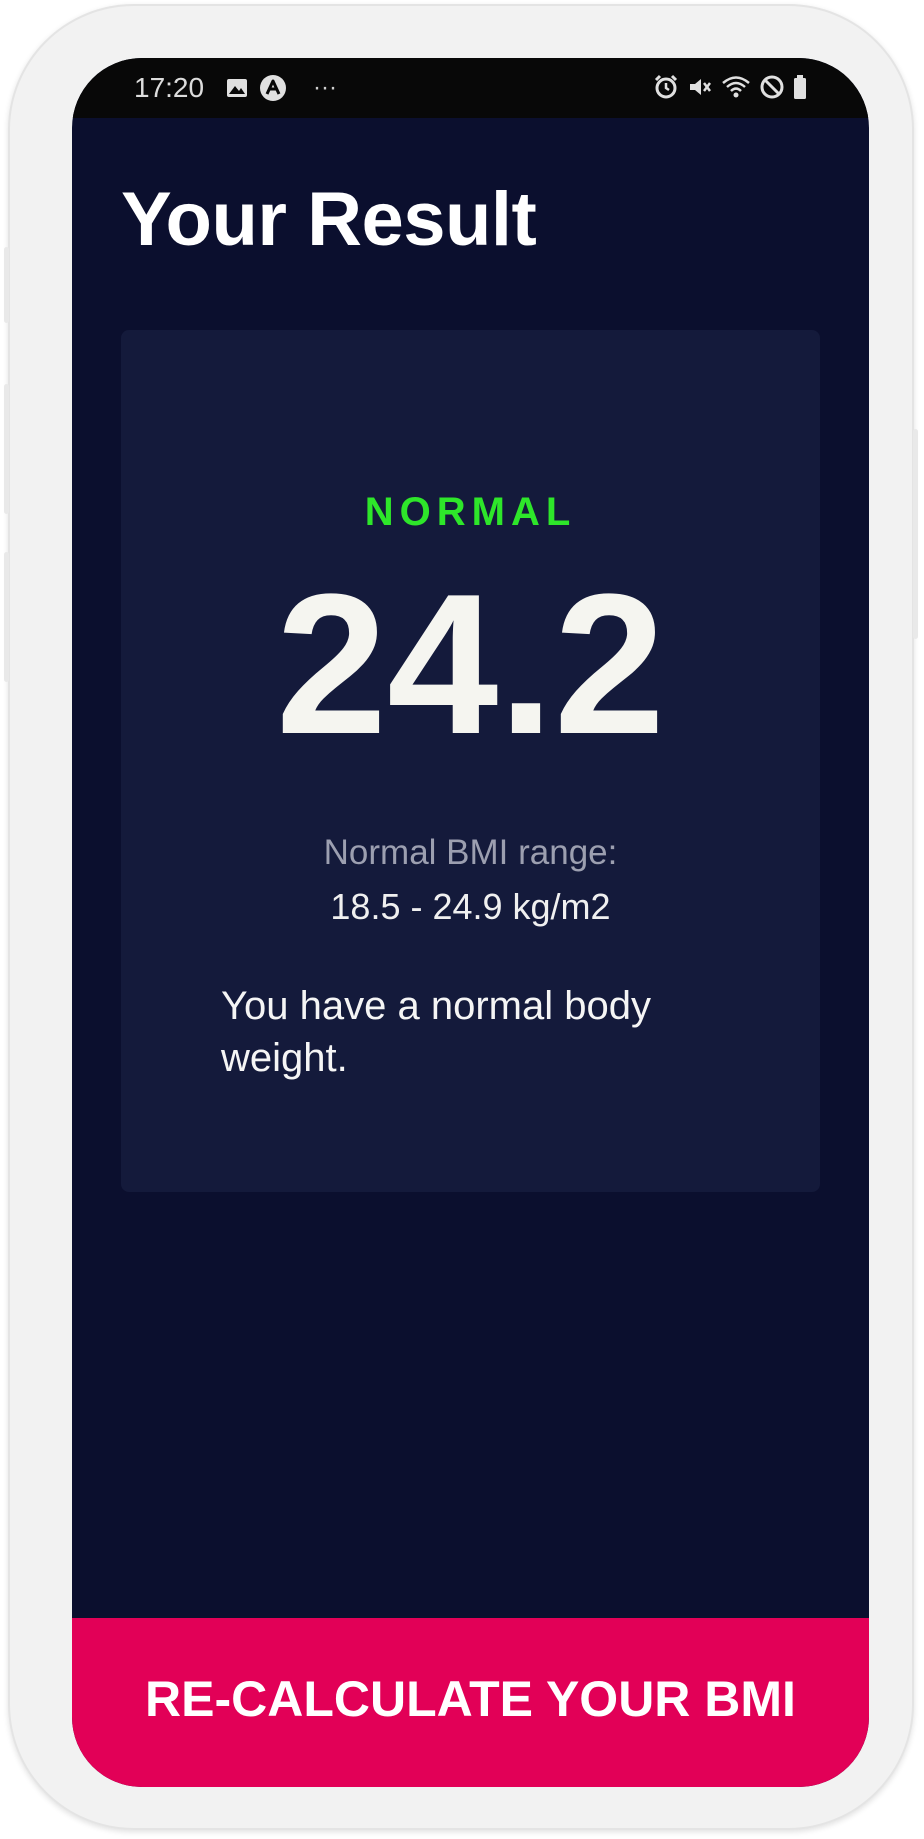 This screenshot has width=924, height=1839. What do you see at coordinates (325, 87) in the screenshot?
I see `more-notifications-indicator: ···` at bounding box center [325, 87].